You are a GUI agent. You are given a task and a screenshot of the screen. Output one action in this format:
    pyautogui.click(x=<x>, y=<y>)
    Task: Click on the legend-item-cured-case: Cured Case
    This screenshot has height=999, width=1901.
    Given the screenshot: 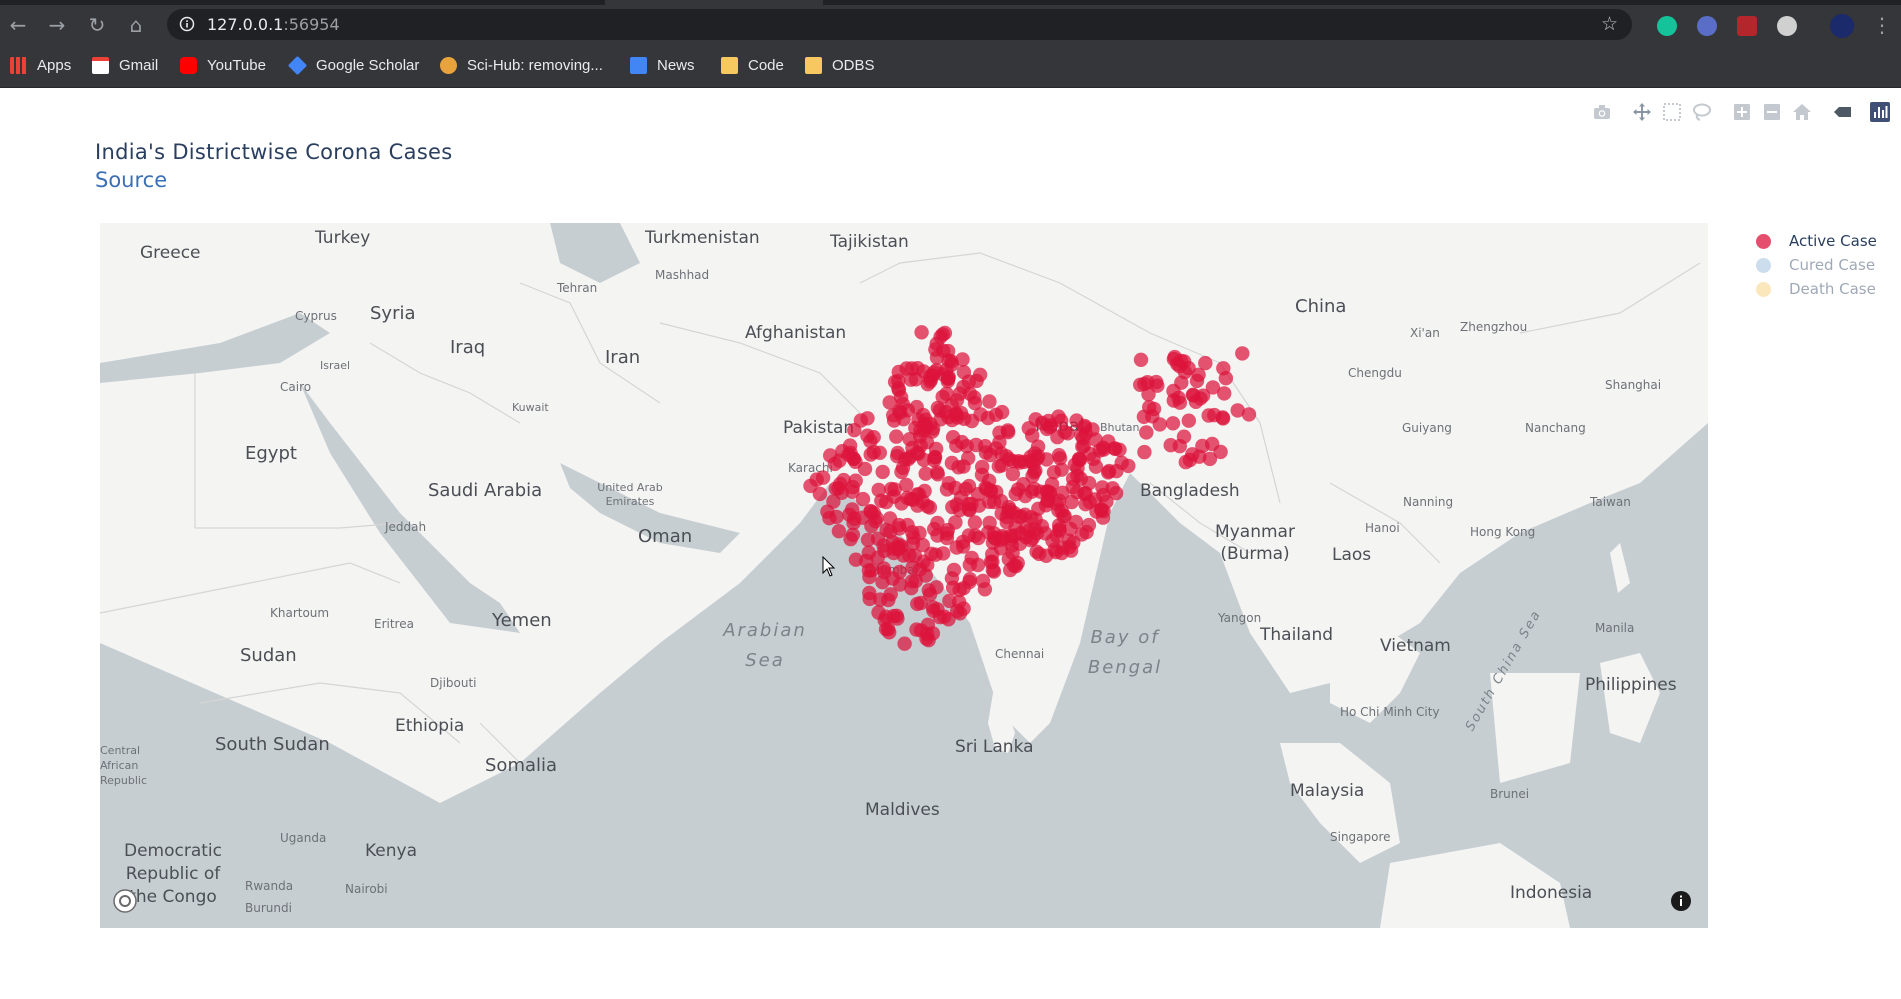 What is the action you would take?
    pyautogui.click(x=1822, y=266)
    